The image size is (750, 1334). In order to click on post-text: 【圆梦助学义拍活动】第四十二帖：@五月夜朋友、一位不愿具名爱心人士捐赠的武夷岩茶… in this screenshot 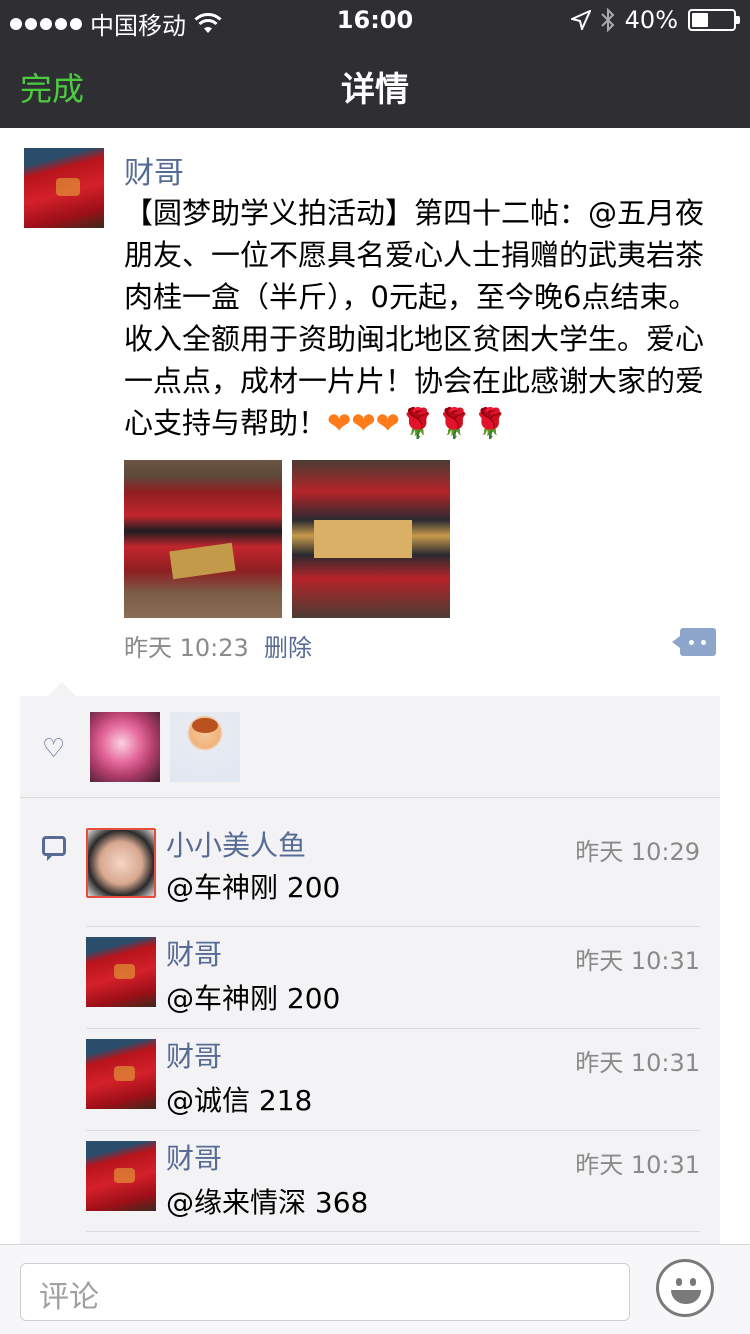, I will do `click(419, 318)`.